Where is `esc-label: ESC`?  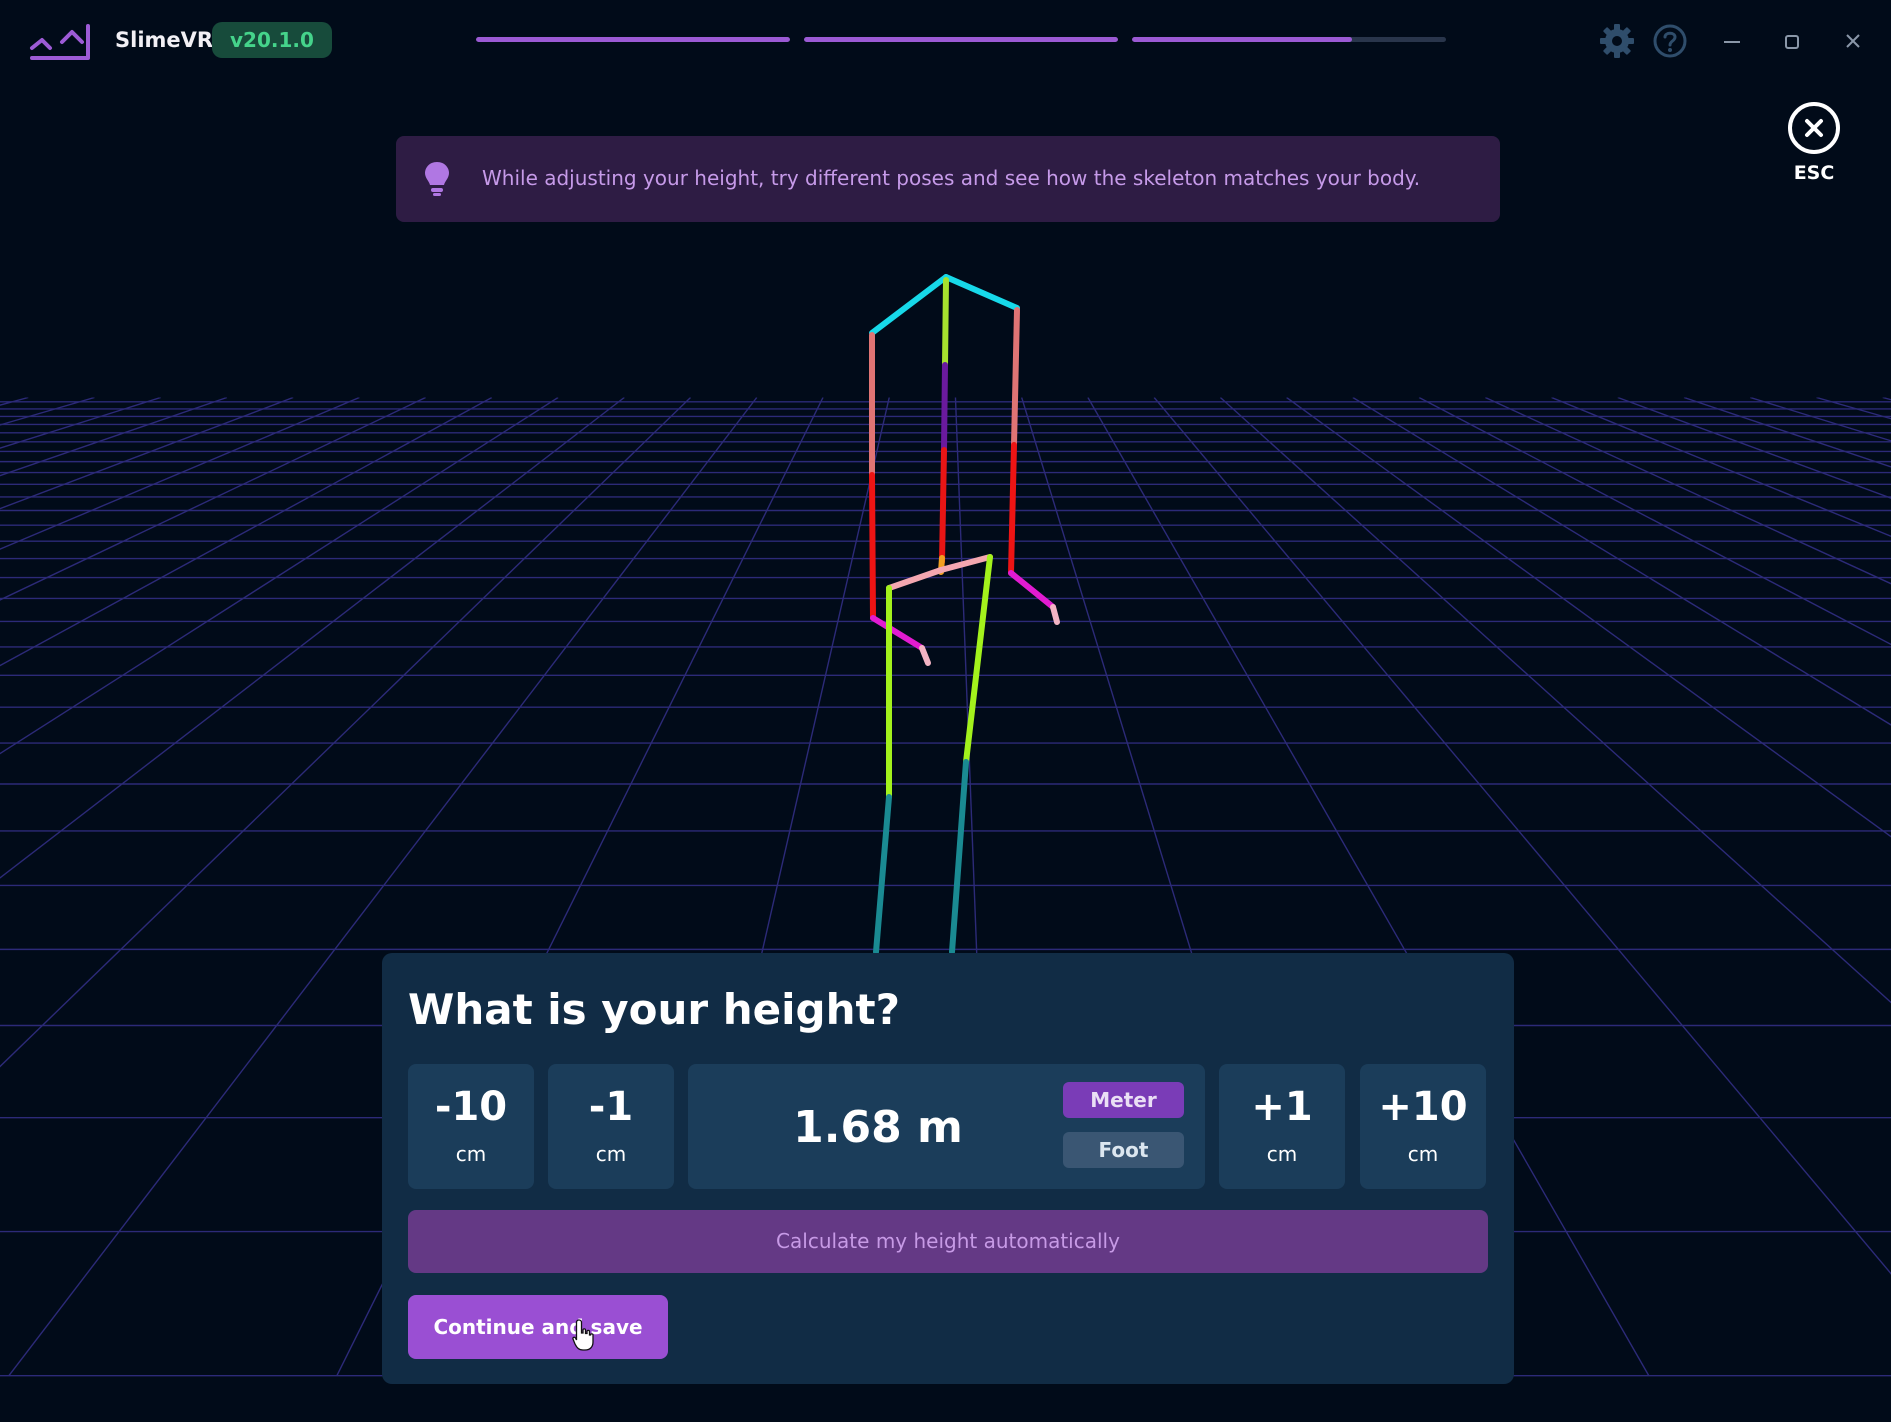
esc-label: ESC is located at coordinates (1814, 173).